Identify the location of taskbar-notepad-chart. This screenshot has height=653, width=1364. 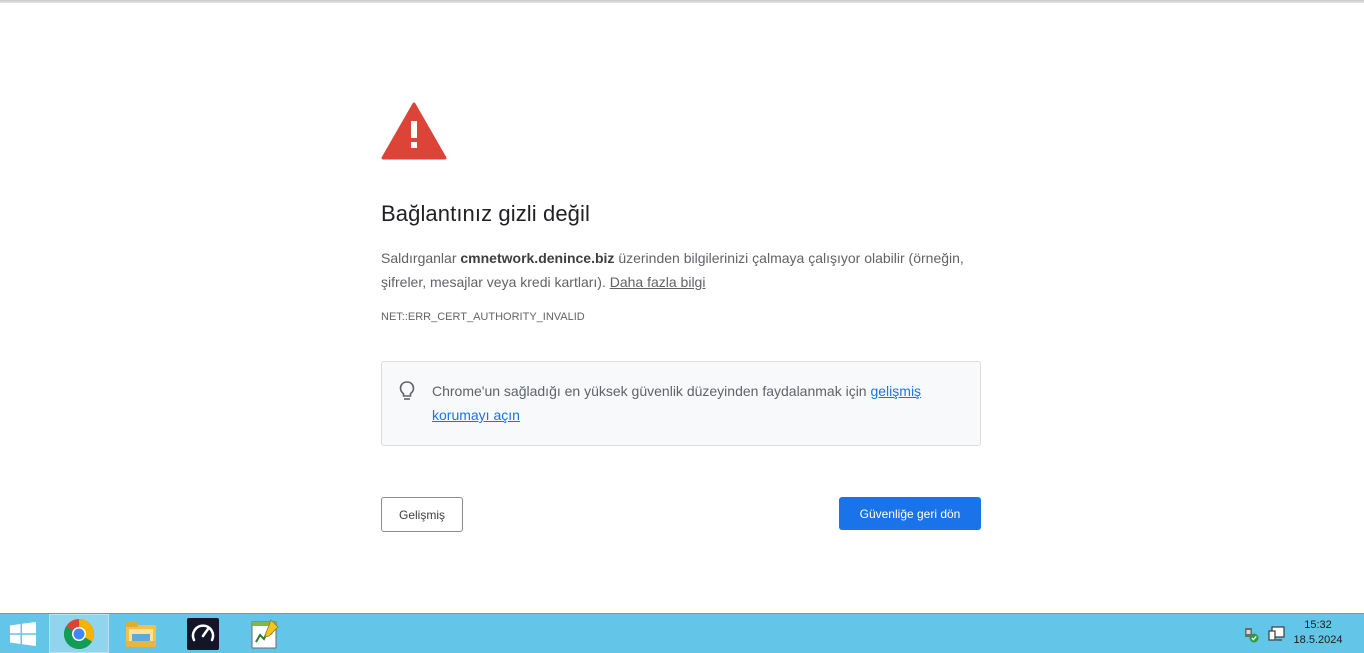
(265, 633).